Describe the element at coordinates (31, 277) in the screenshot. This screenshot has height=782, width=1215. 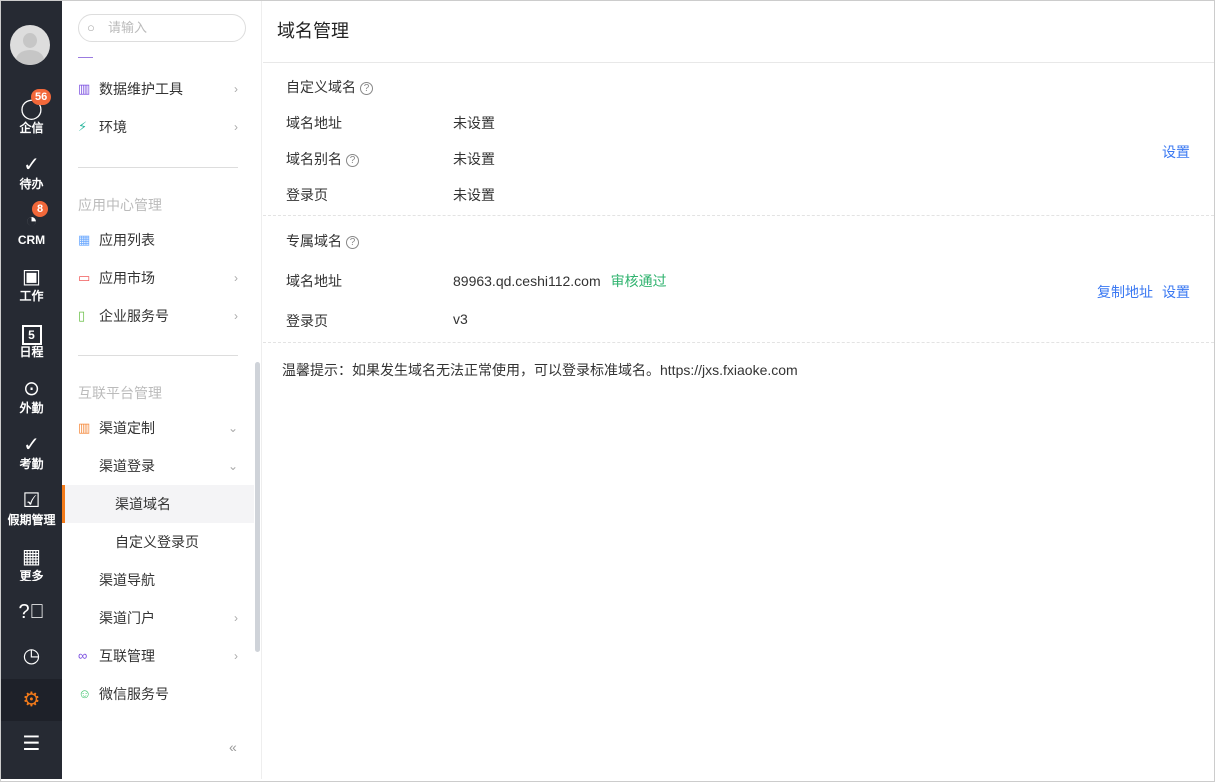
I see `briefcase-icon: ▣` at that location.